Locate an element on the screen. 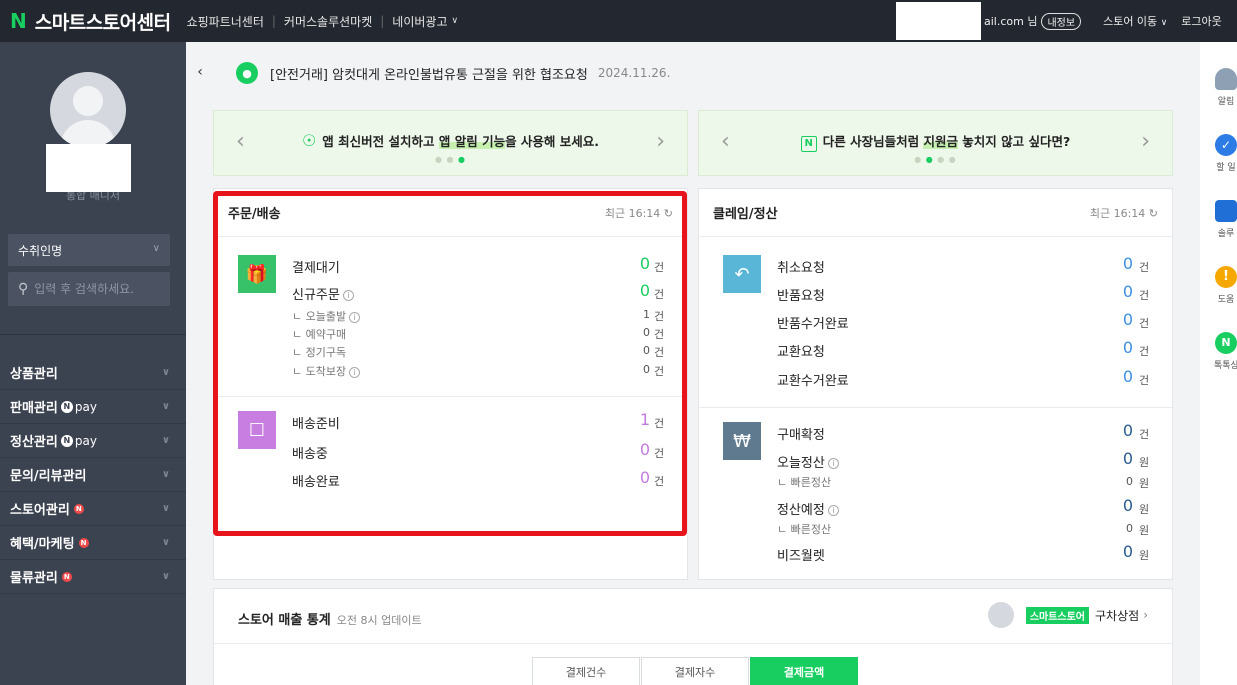  avatar is located at coordinates (88, 110).